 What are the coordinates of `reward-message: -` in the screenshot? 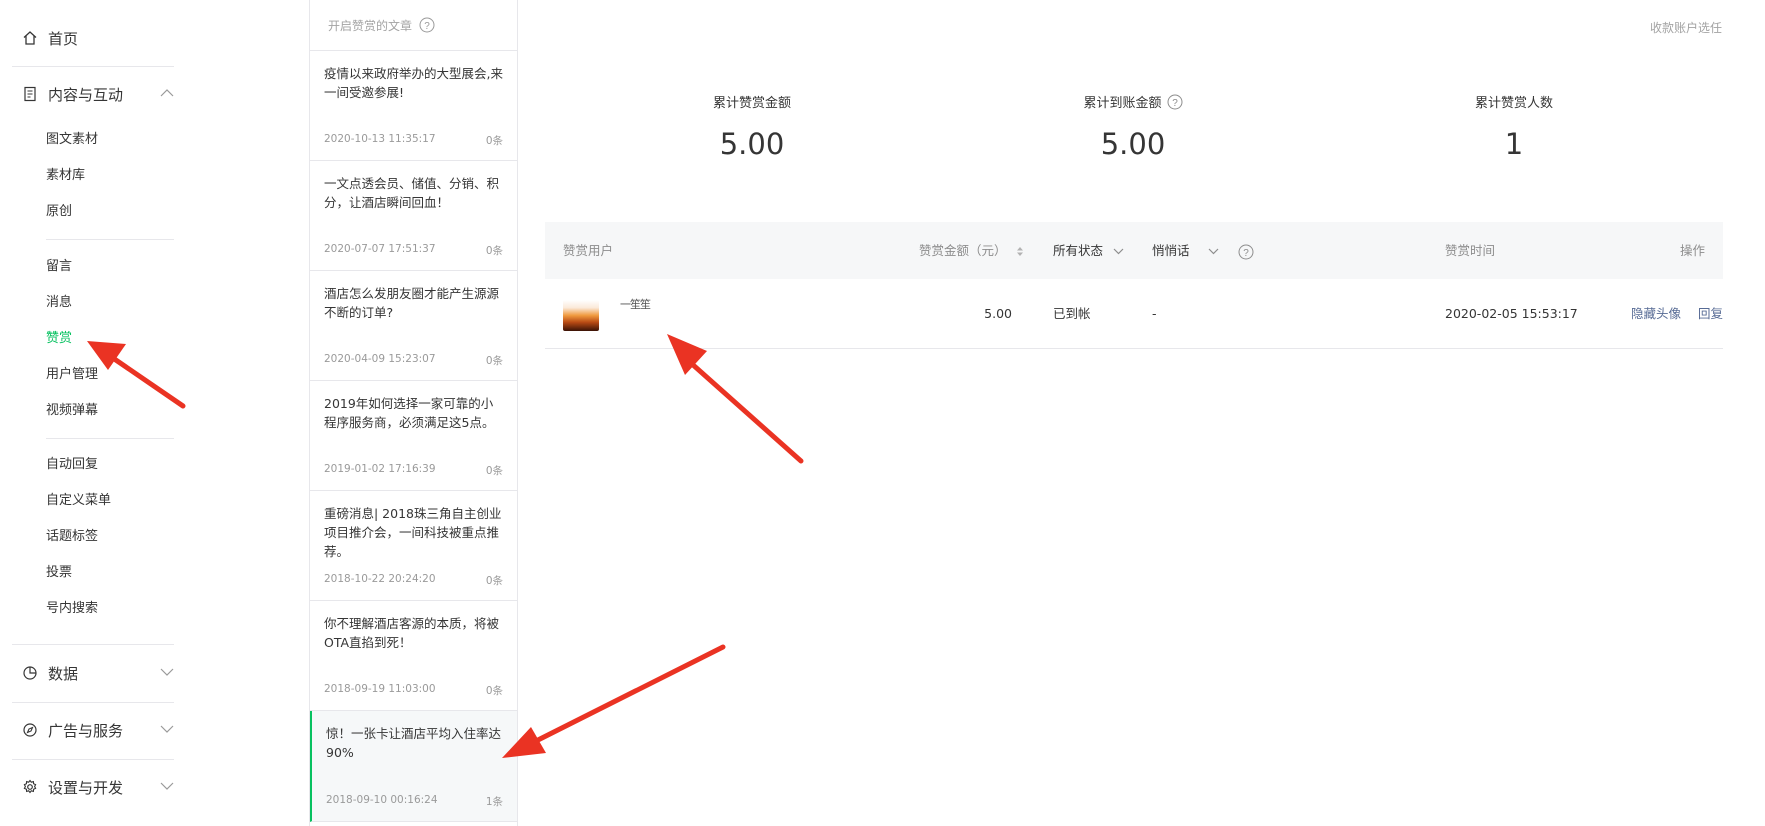 It's located at (1154, 313).